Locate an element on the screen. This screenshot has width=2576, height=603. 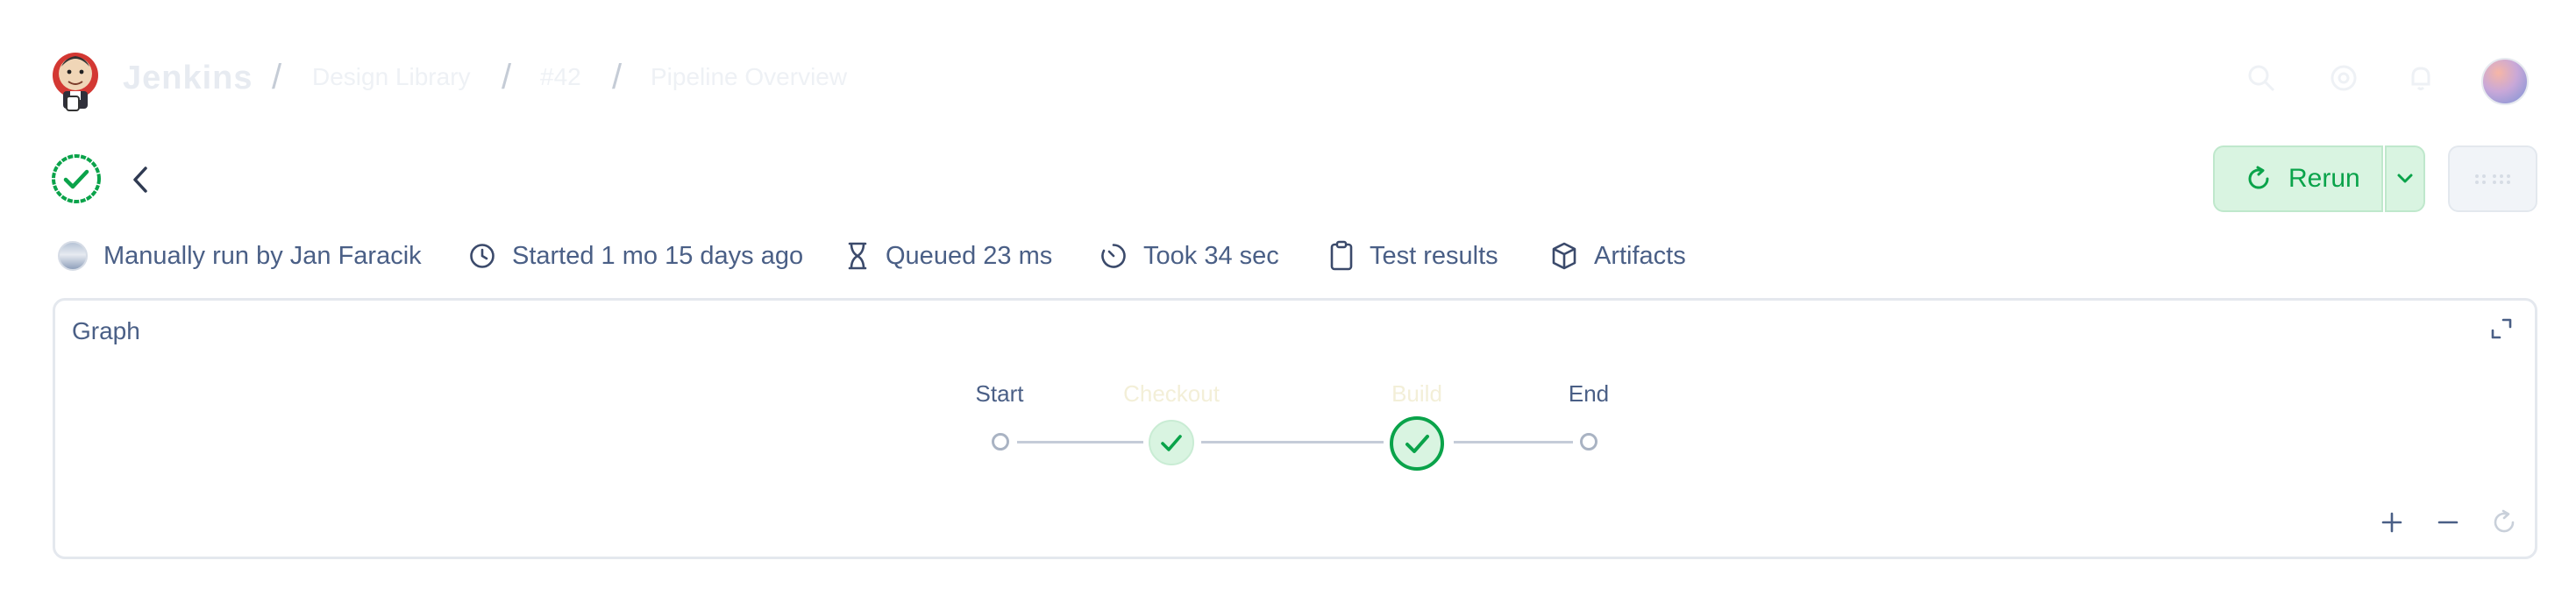
reset-zoom-icon is located at coordinates (2504, 522).